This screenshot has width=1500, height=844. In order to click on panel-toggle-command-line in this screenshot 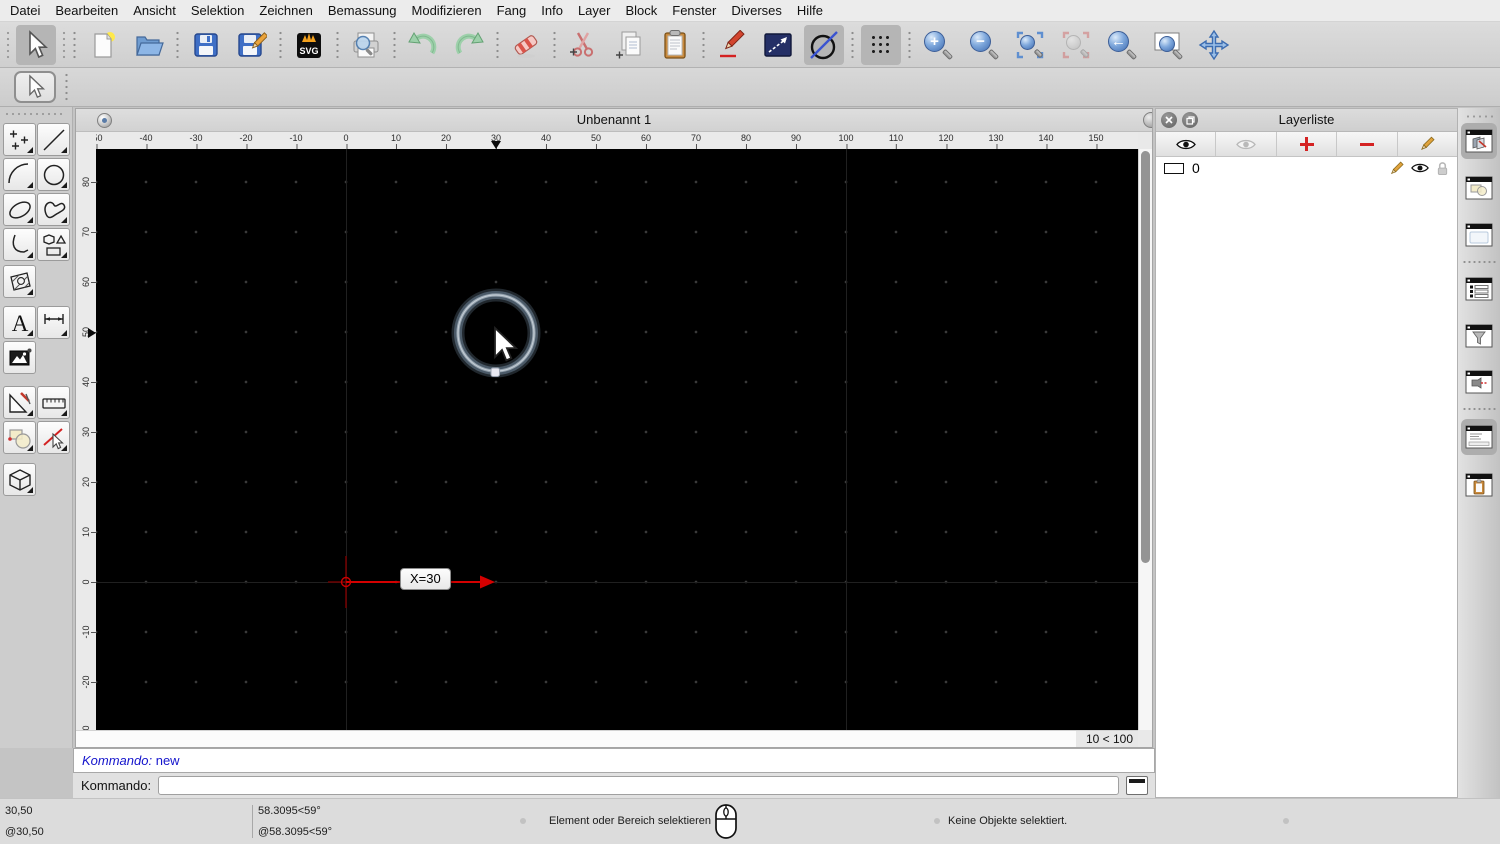, I will do `click(1479, 437)`.